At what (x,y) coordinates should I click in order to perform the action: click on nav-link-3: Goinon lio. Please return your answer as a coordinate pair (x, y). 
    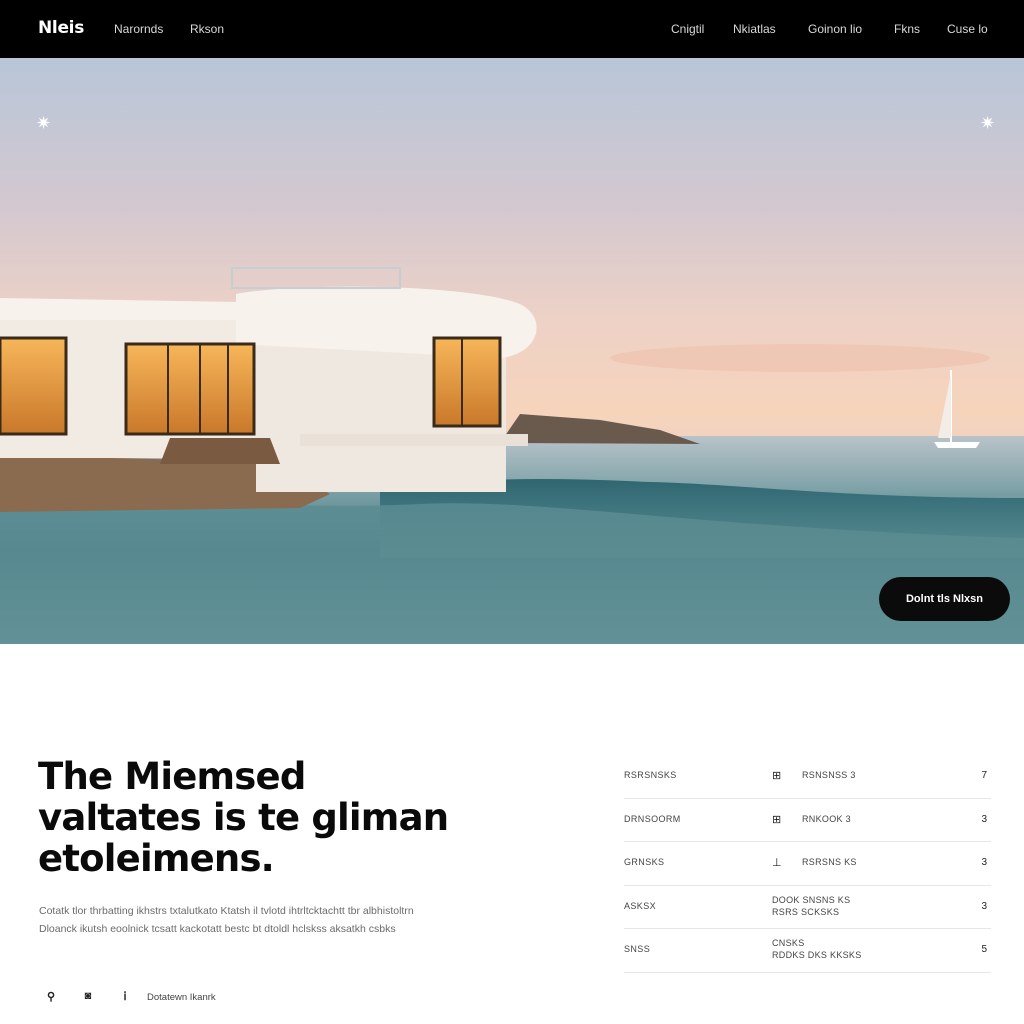
    Looking at the image, I should click on (835, 29).